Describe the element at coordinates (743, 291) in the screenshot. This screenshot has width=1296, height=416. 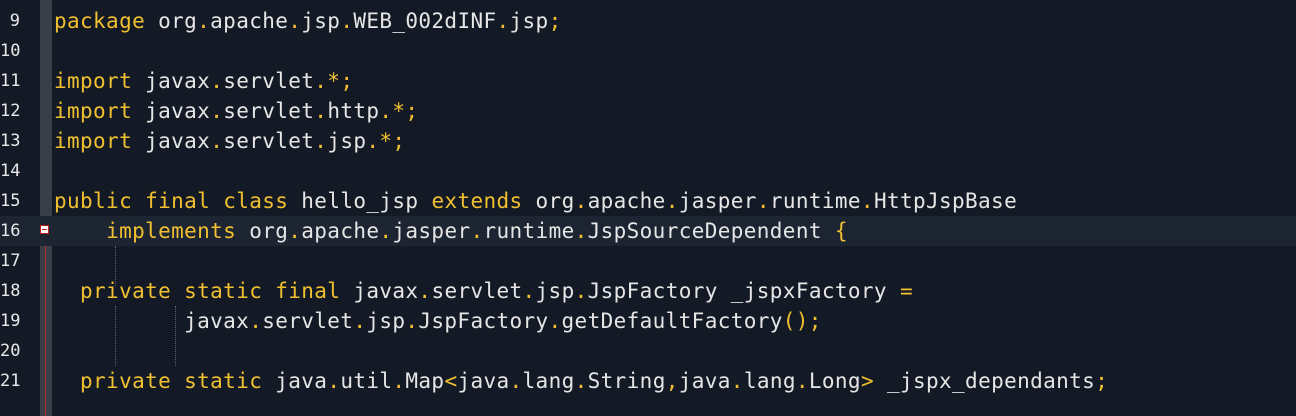
I see `code-token: JspFactory _jspxFactory` at that location.